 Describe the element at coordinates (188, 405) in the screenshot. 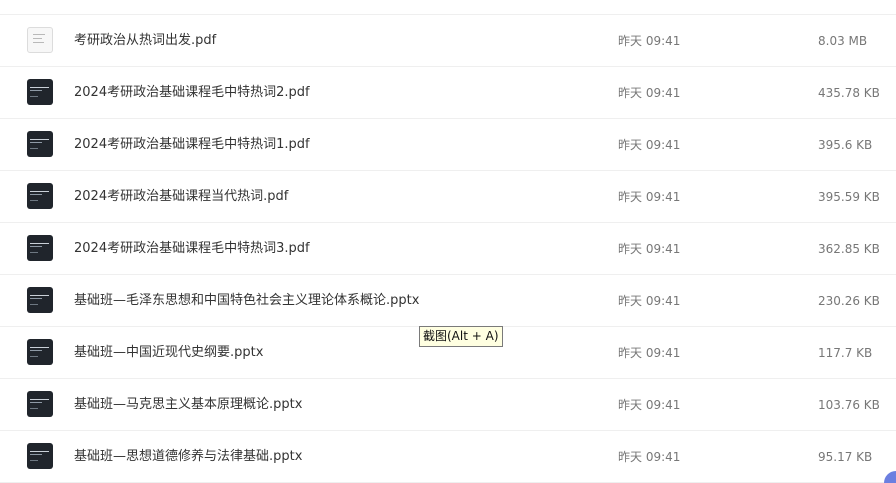

I see `file-name: 基础班—马克思主义基本原理概论.pptx` at that location.